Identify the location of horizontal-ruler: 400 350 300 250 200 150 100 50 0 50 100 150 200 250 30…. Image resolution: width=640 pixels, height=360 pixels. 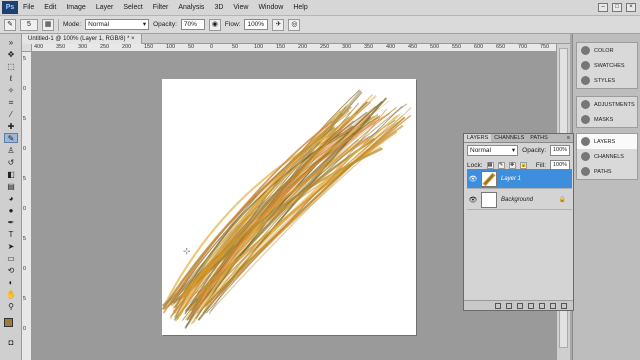
(294, 48).